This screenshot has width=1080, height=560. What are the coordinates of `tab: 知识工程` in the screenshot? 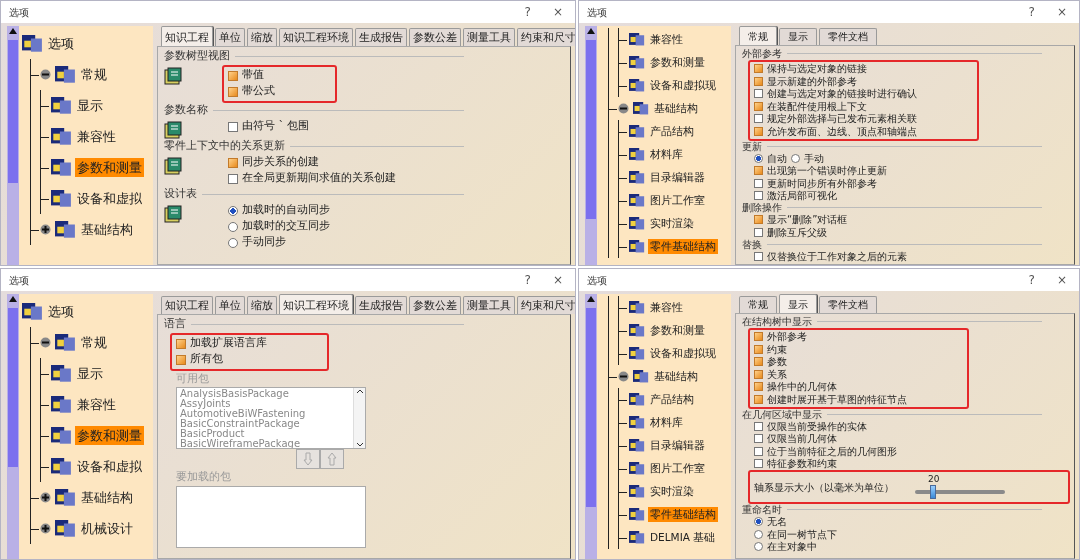 It's located at (187, 305).